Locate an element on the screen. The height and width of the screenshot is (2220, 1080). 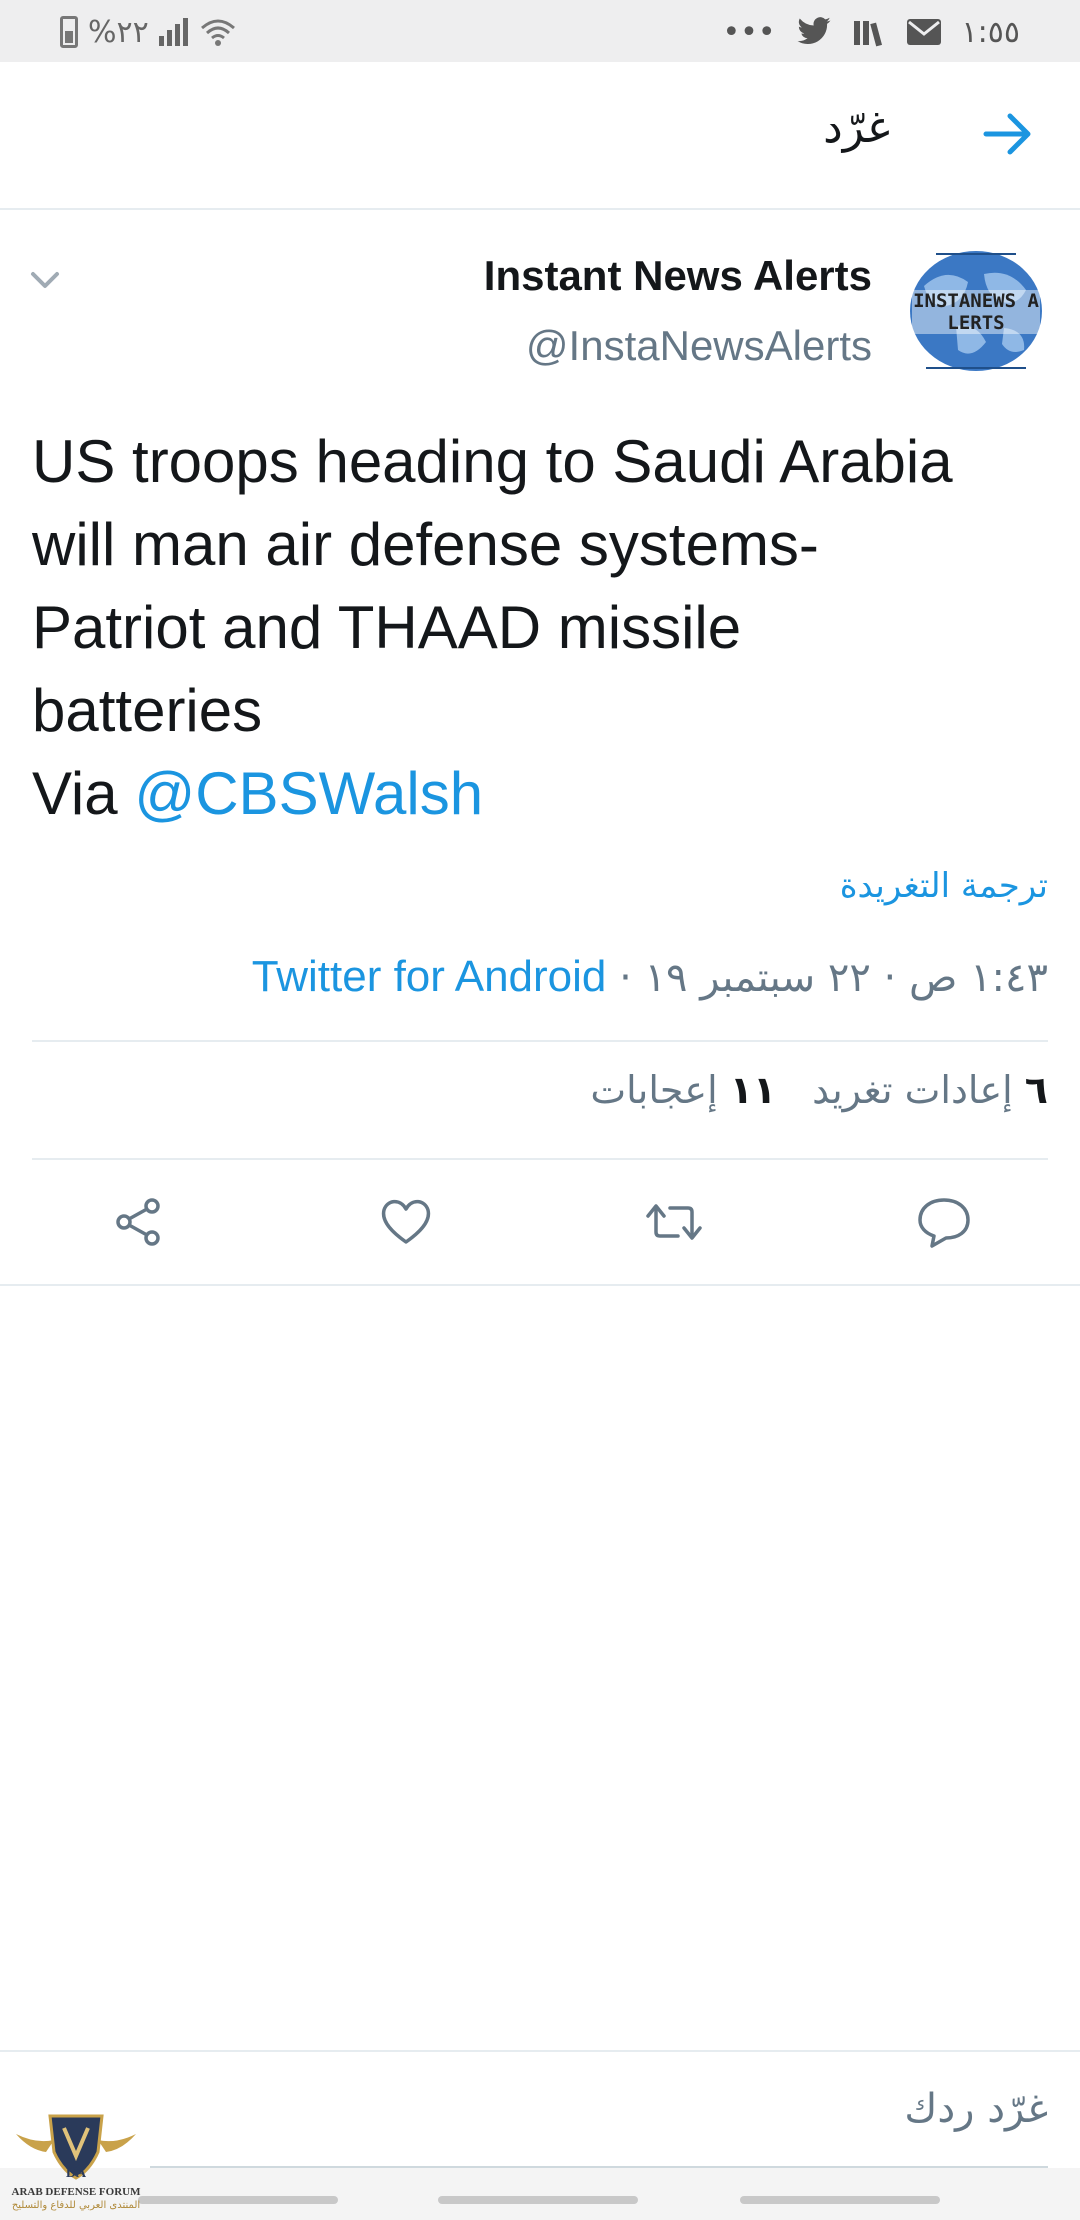
status-left: %٢٢ is located at coordinates (149, 32).